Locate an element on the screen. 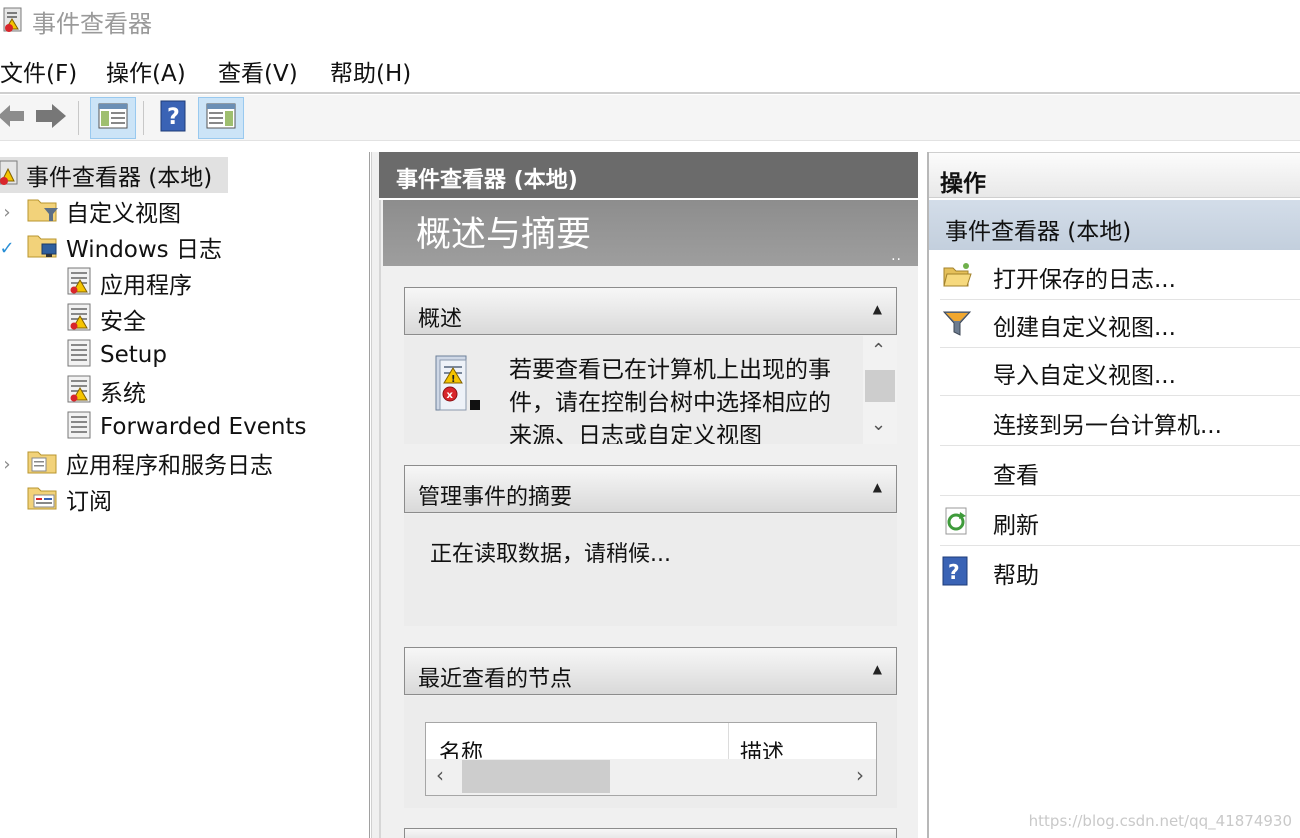 This screenshot has height=838, width=1300. center-header: 事件查看器 (本地) is located at coordinates (648, 175).